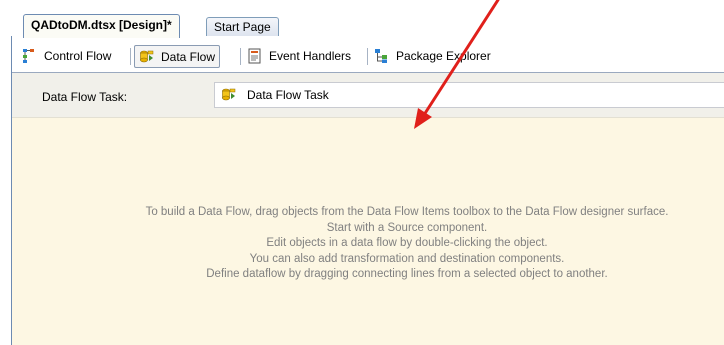 The height and width of the screenshot is (345, 724). What do you see at coordinates (382, 56) in the screenshot?
I see `package-explorer-icon` at bounding box center [382, 56].